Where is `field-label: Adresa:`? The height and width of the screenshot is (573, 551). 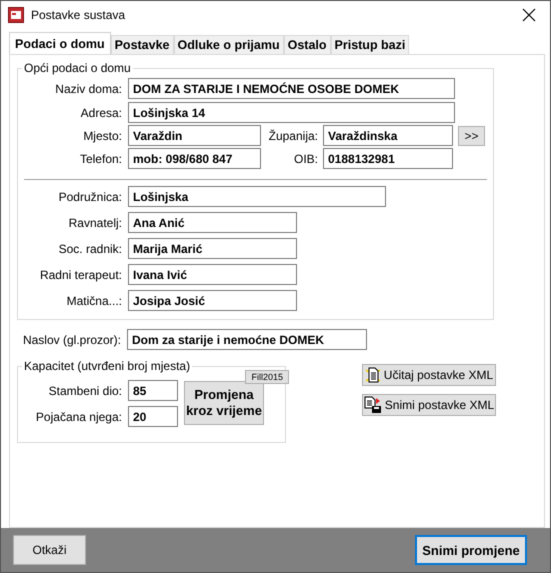
field-label: Adresa: is located at coordinates (101, 113).